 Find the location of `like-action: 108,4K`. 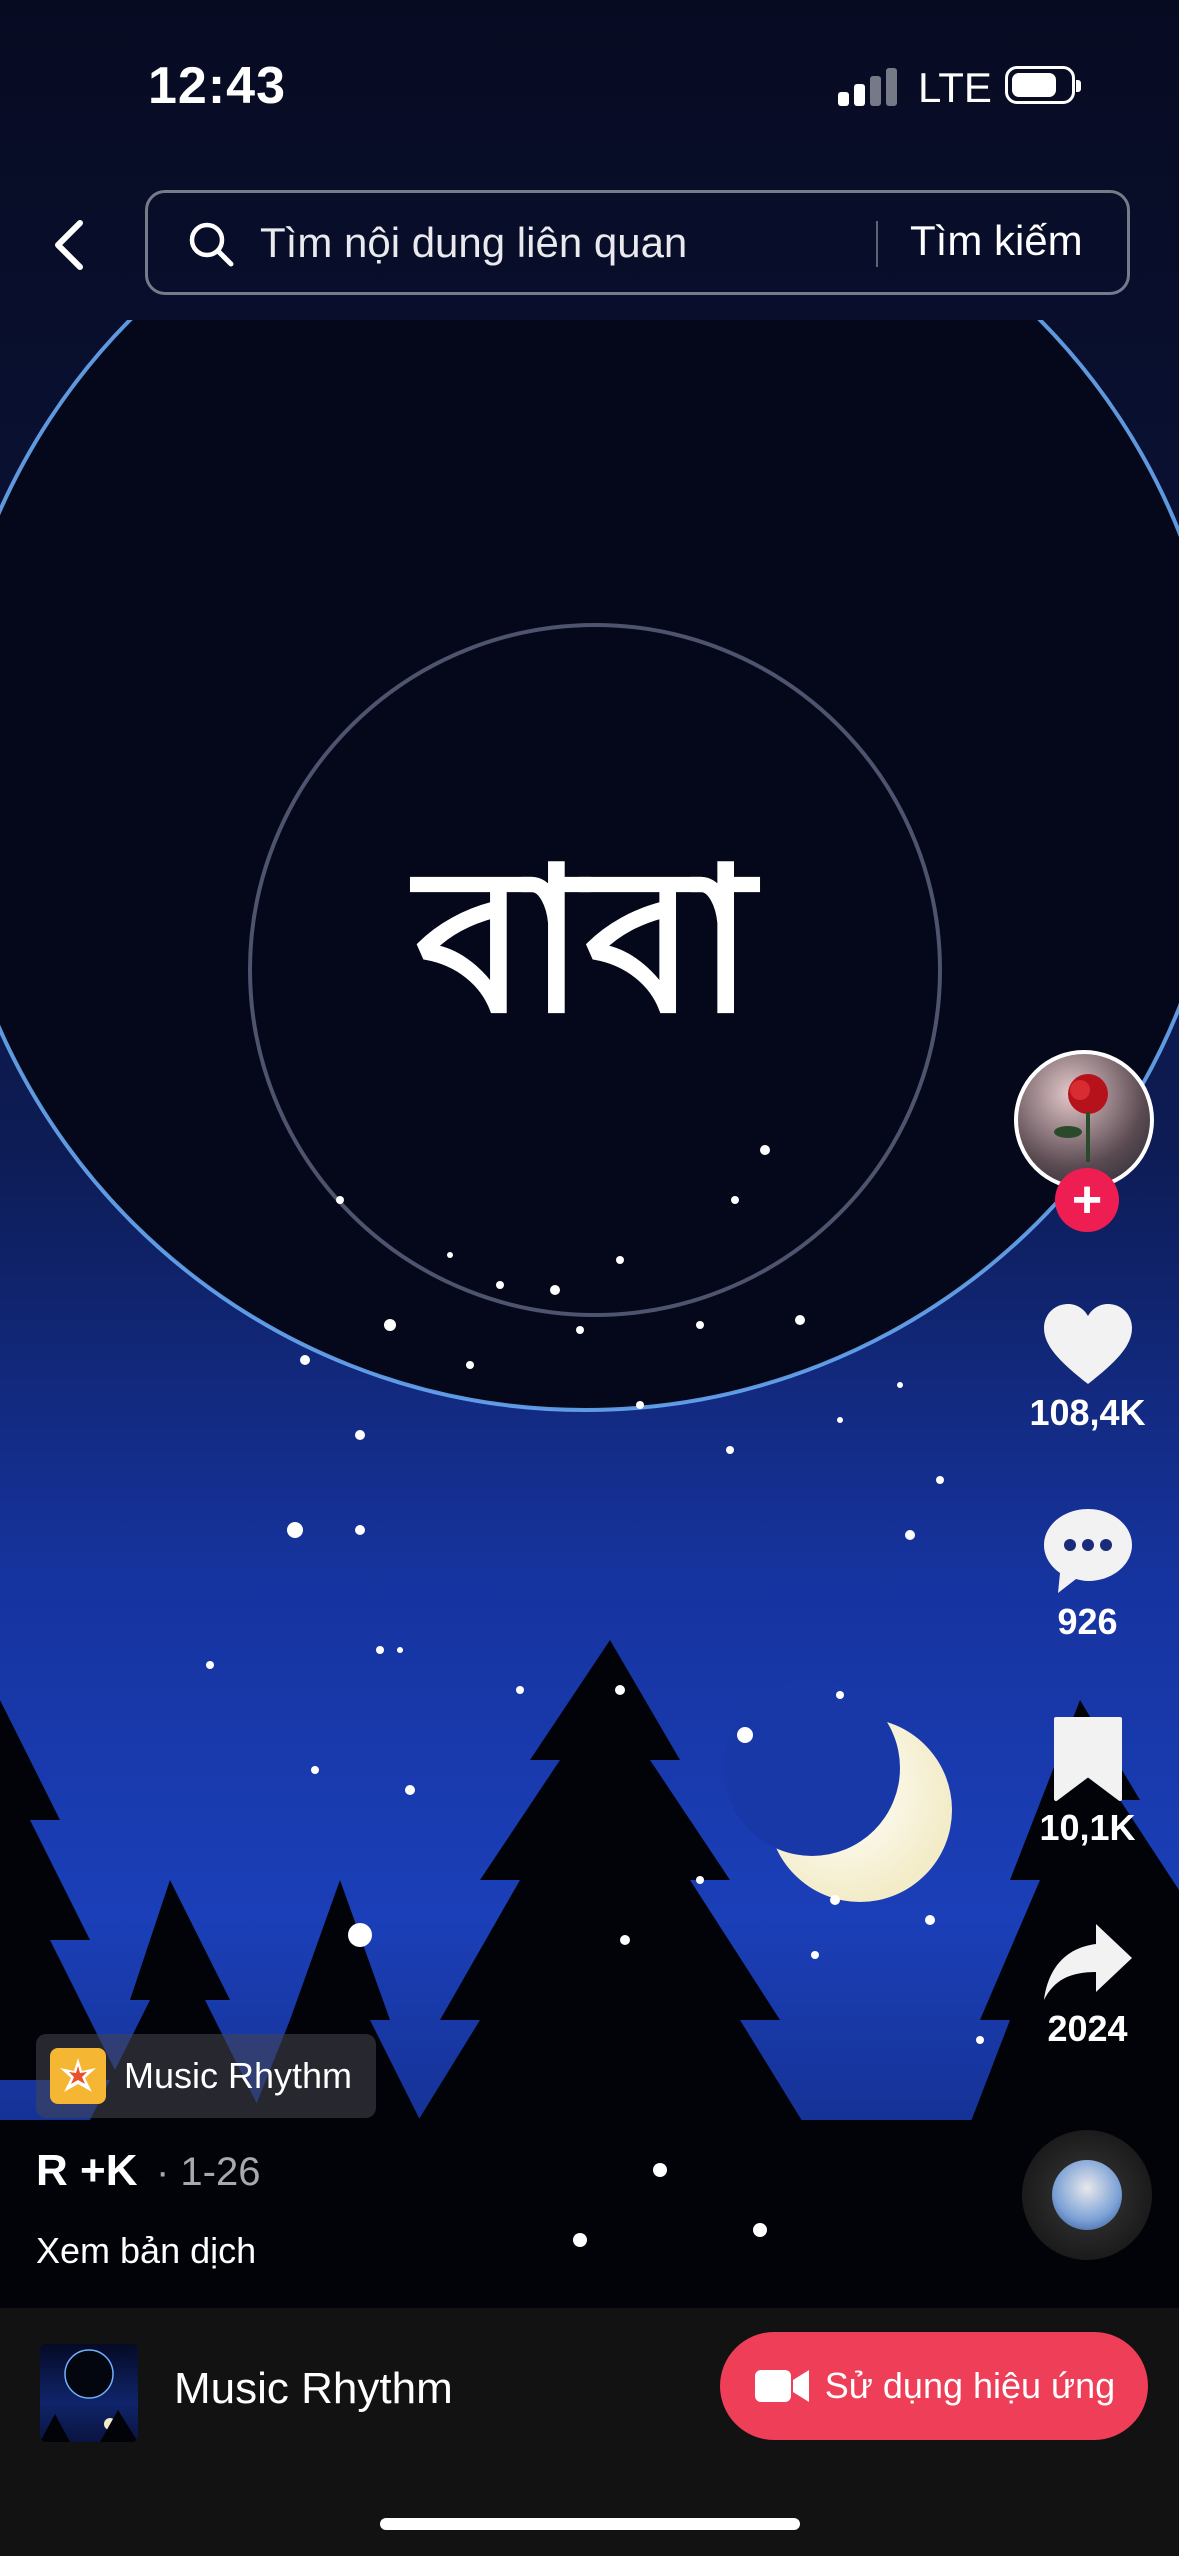

like-action: 108,4K is located at coordinates (1087, 1367).